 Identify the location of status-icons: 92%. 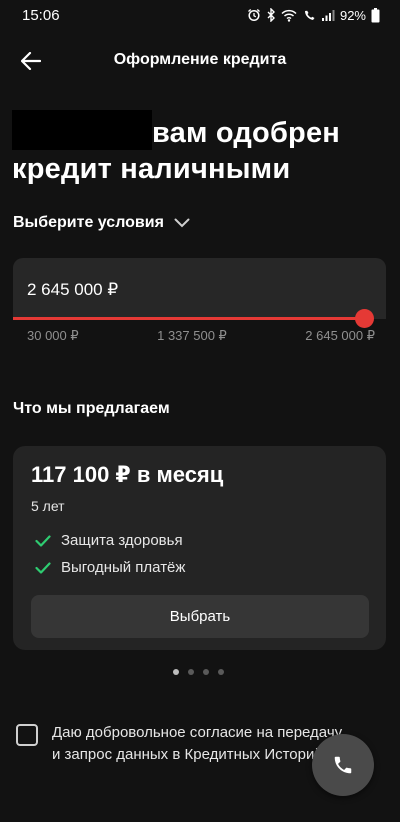
(313, 15).